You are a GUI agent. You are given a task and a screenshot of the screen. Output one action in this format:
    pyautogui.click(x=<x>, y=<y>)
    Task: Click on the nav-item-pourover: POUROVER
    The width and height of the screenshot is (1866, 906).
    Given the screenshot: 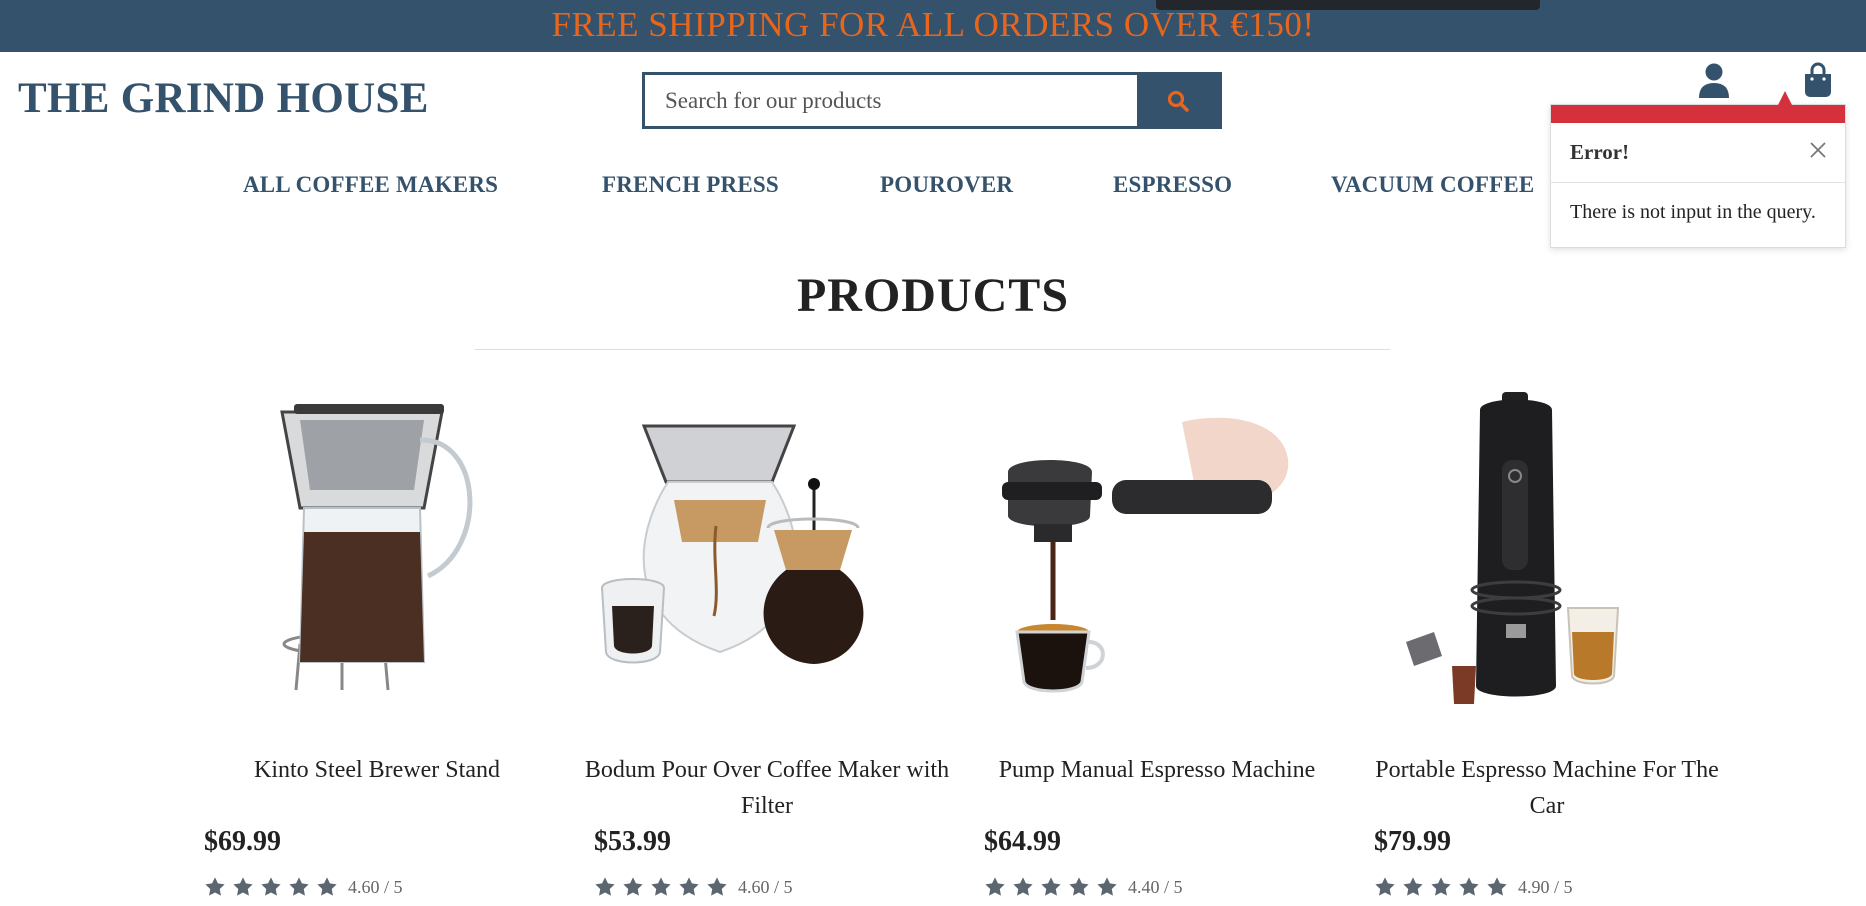 What is the action you would take?
    pyautogui.click(x=946, y=185)
    